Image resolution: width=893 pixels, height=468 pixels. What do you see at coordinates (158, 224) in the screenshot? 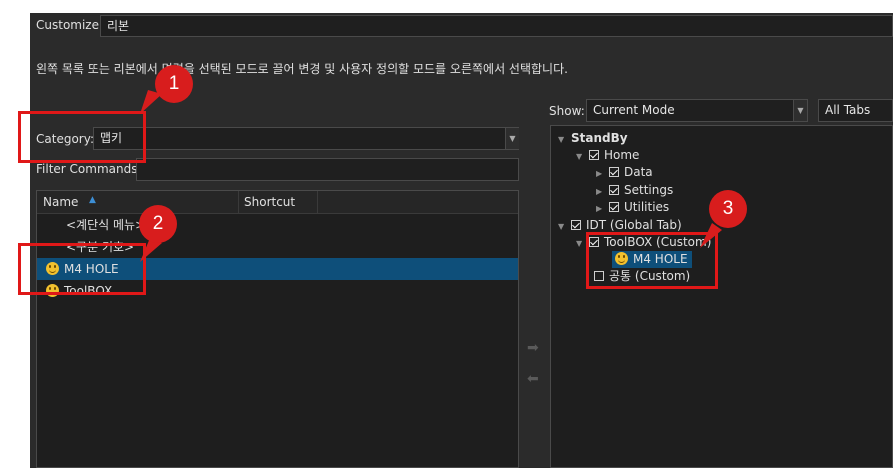
I see `callout-number-2: 2` at bounding box center [158, 224].